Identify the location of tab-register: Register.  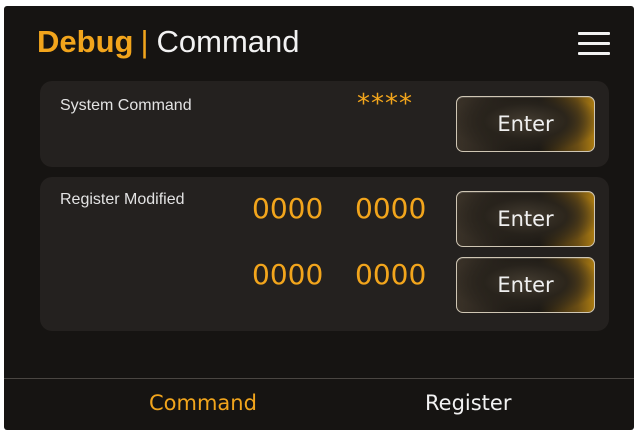
(468, 403).